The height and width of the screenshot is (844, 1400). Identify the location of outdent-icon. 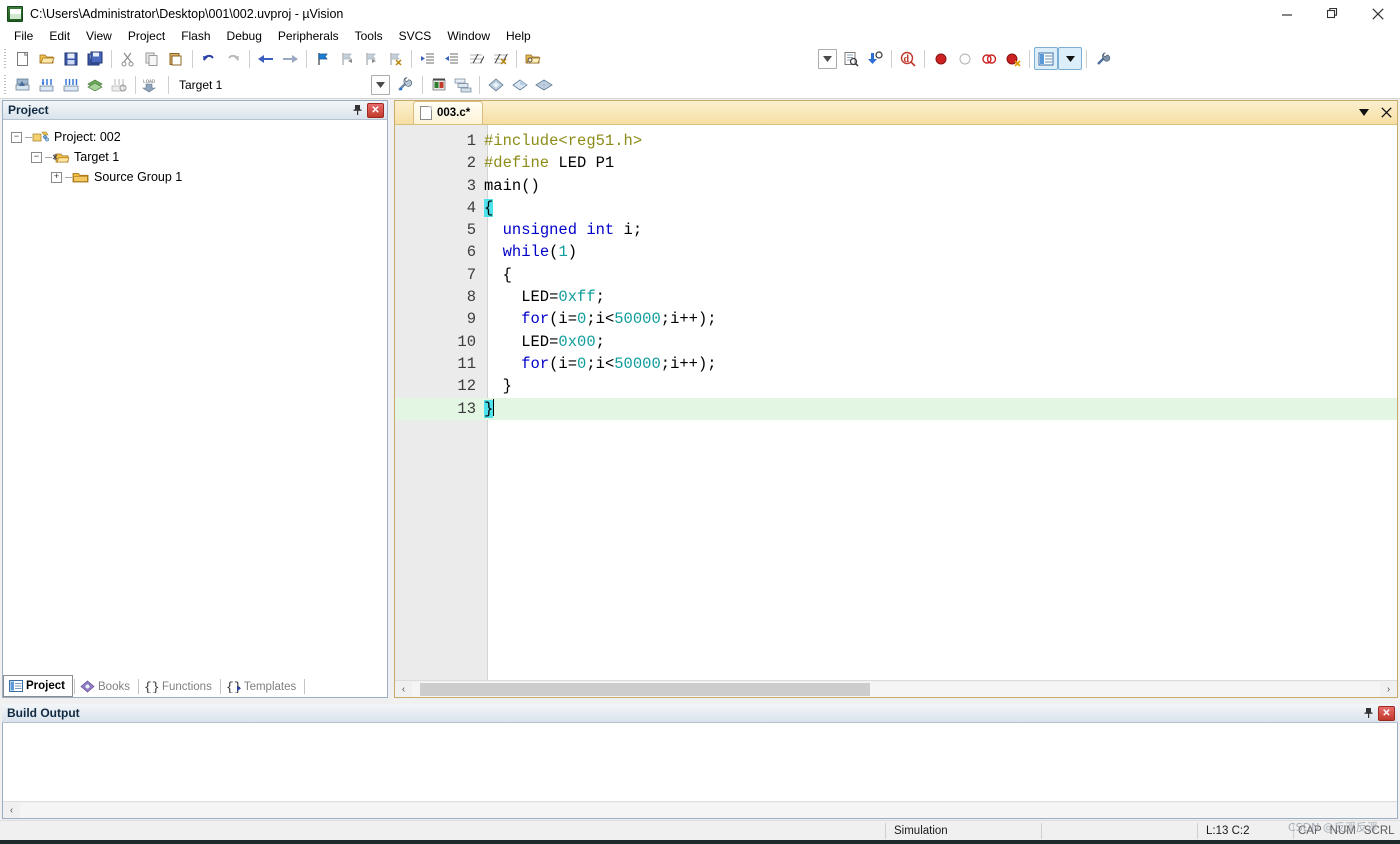
(452, 58).